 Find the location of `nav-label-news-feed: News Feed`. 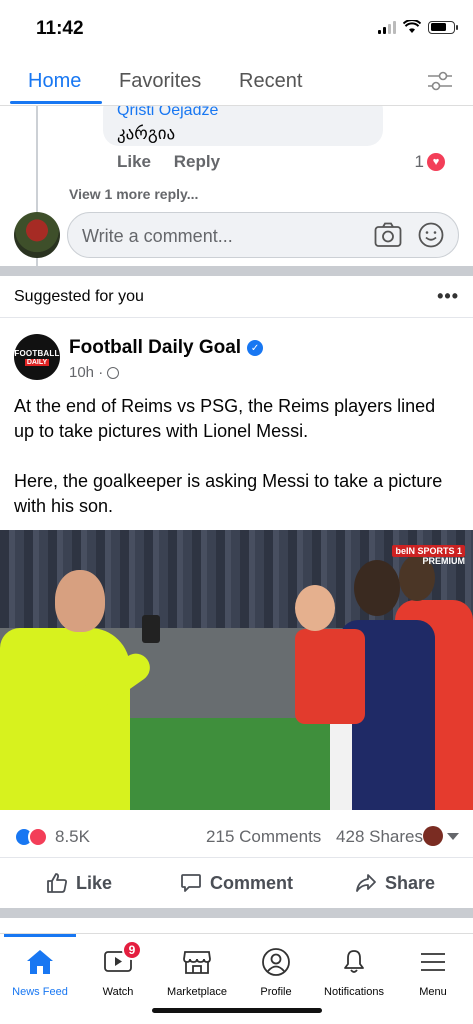

nav-label-news-feed: News Feed is located at coordinates (40, 992).